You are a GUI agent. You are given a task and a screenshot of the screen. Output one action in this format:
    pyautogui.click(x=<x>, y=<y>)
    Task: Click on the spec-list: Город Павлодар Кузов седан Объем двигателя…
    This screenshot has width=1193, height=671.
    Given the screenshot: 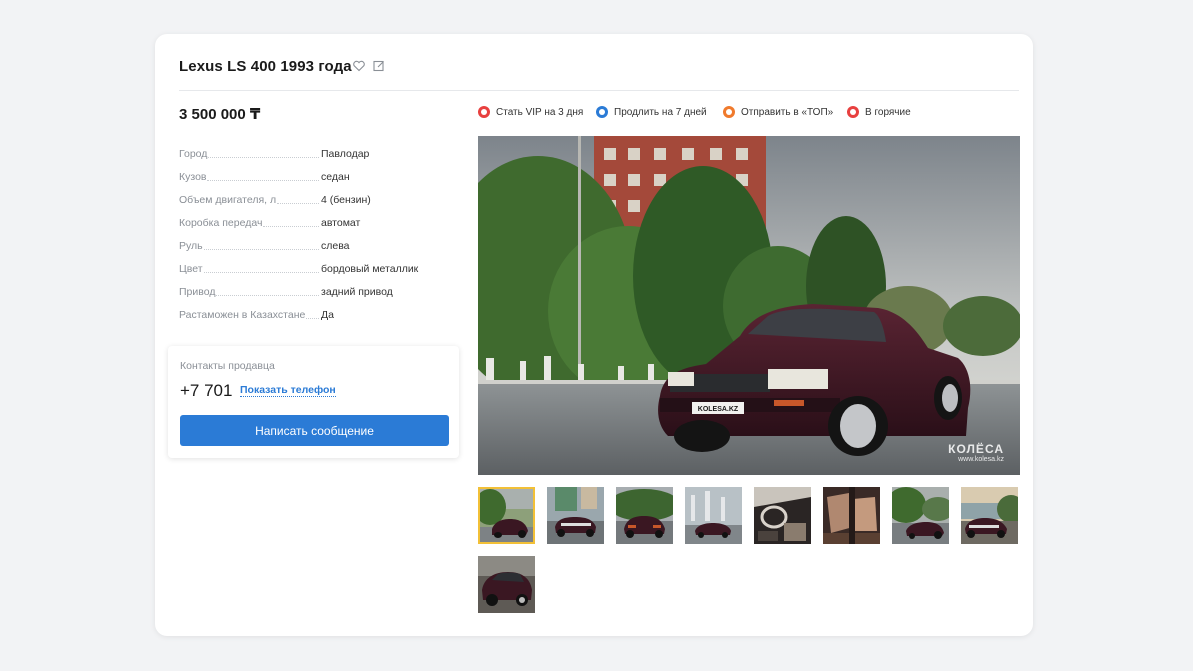 What is the action you would take?
    pyautogui.click(x=304, y=240)
    